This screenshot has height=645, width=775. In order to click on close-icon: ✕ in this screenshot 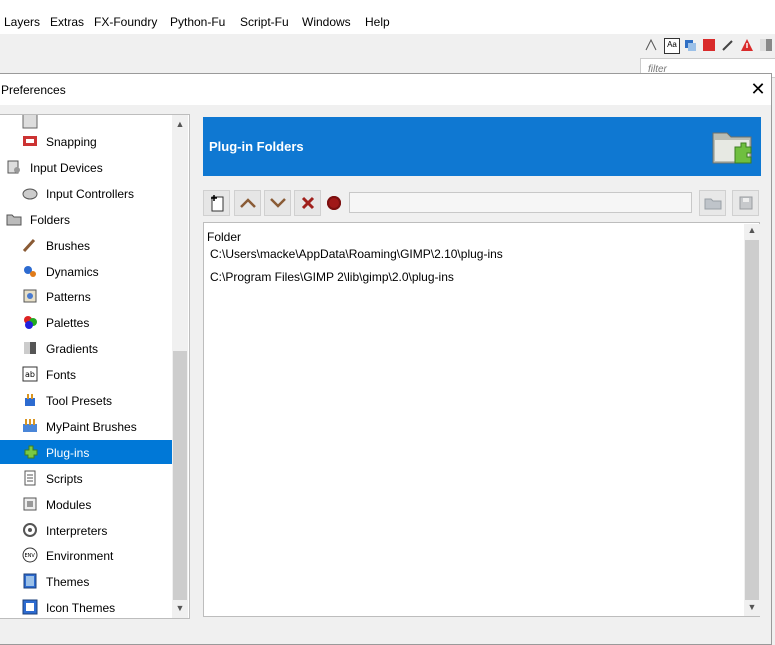, I will do `click(758, 89)`.